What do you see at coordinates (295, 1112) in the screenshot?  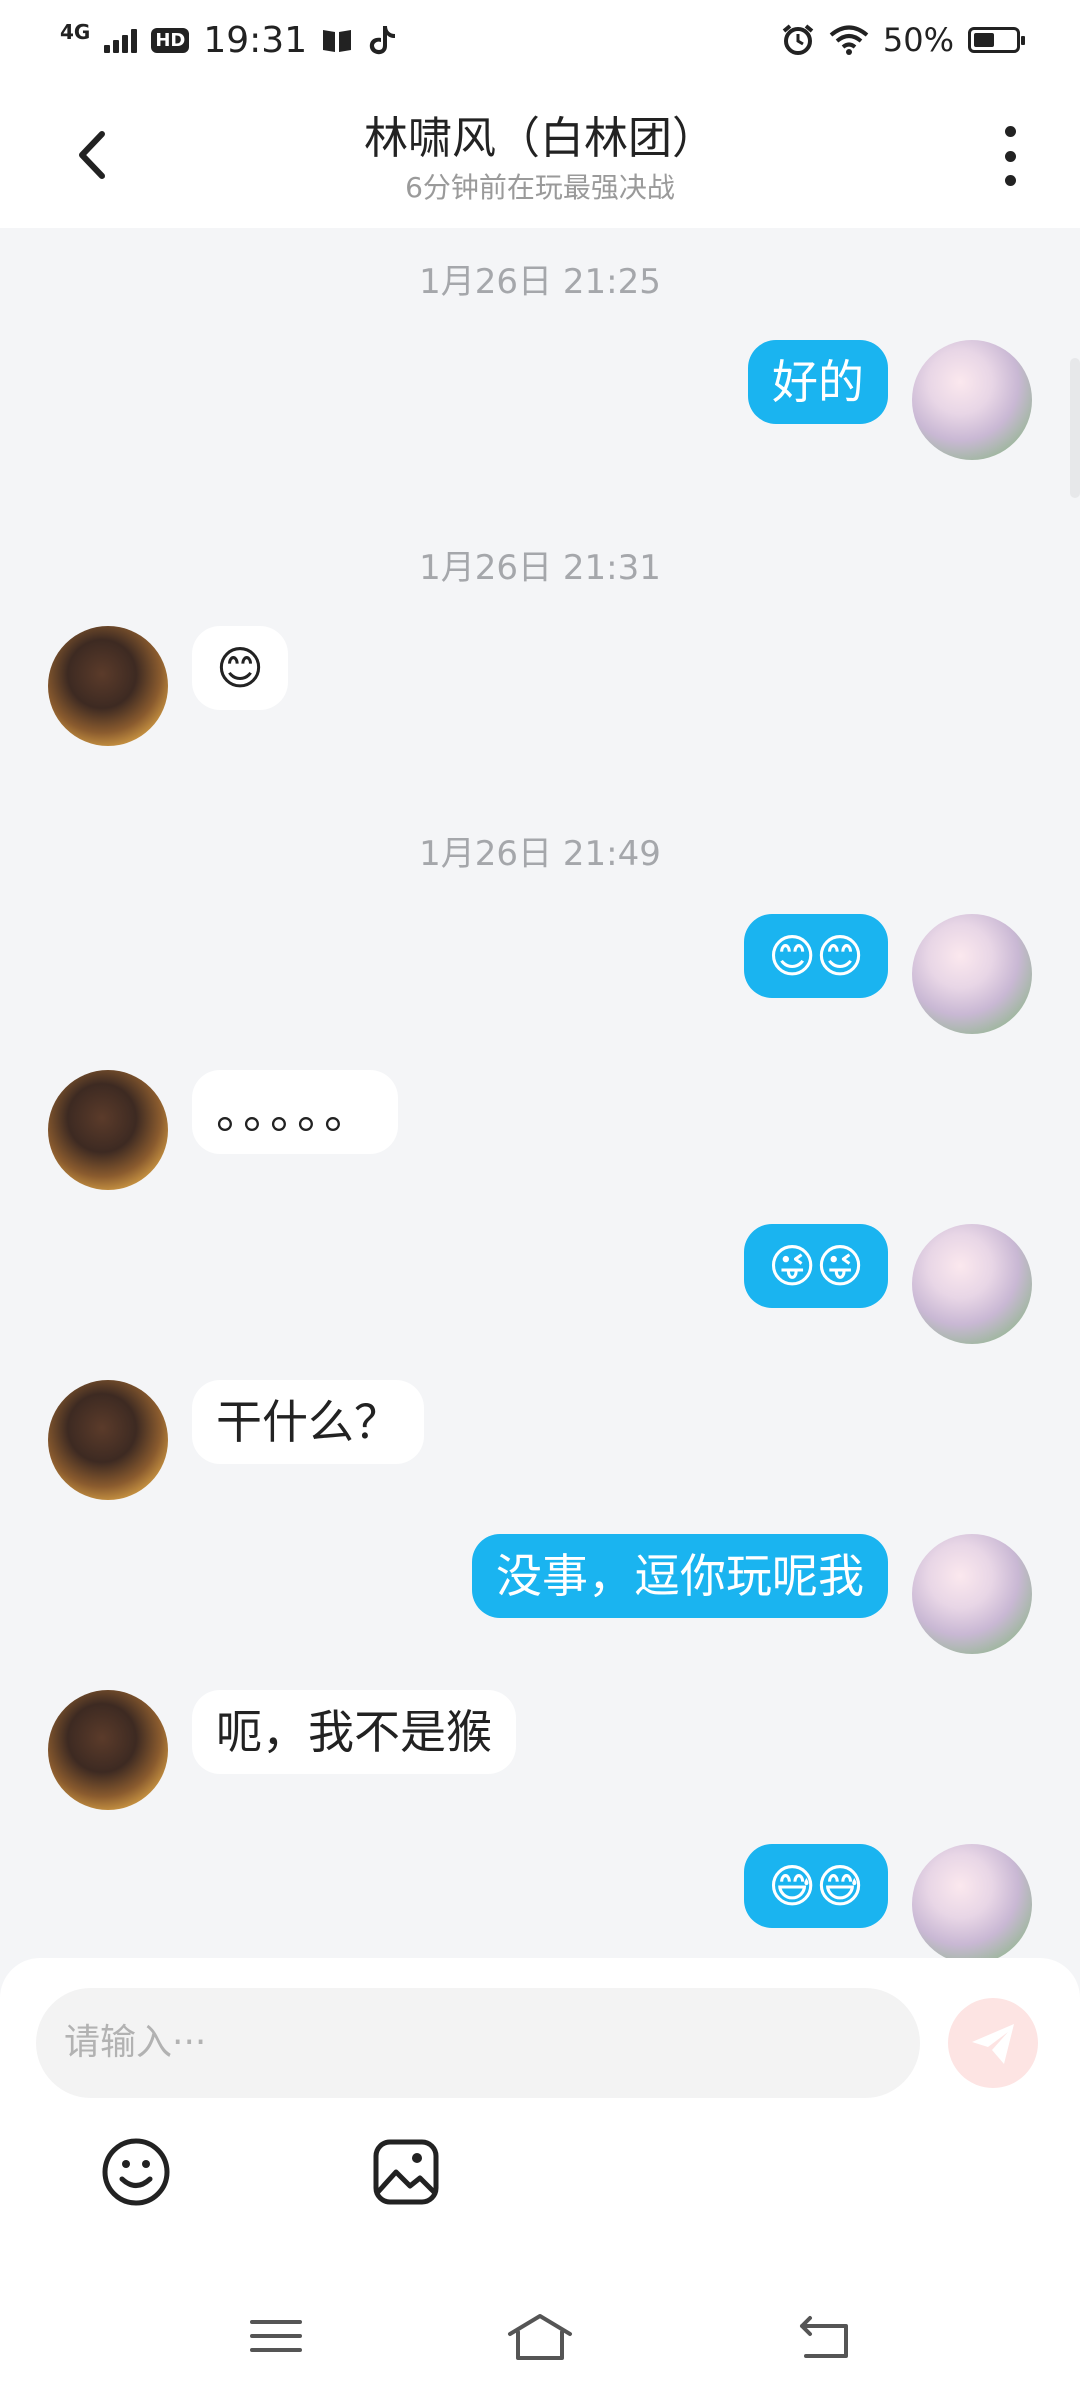 I see `message-bubble-in: 。。。。。` at bounding box center [295, 1112].